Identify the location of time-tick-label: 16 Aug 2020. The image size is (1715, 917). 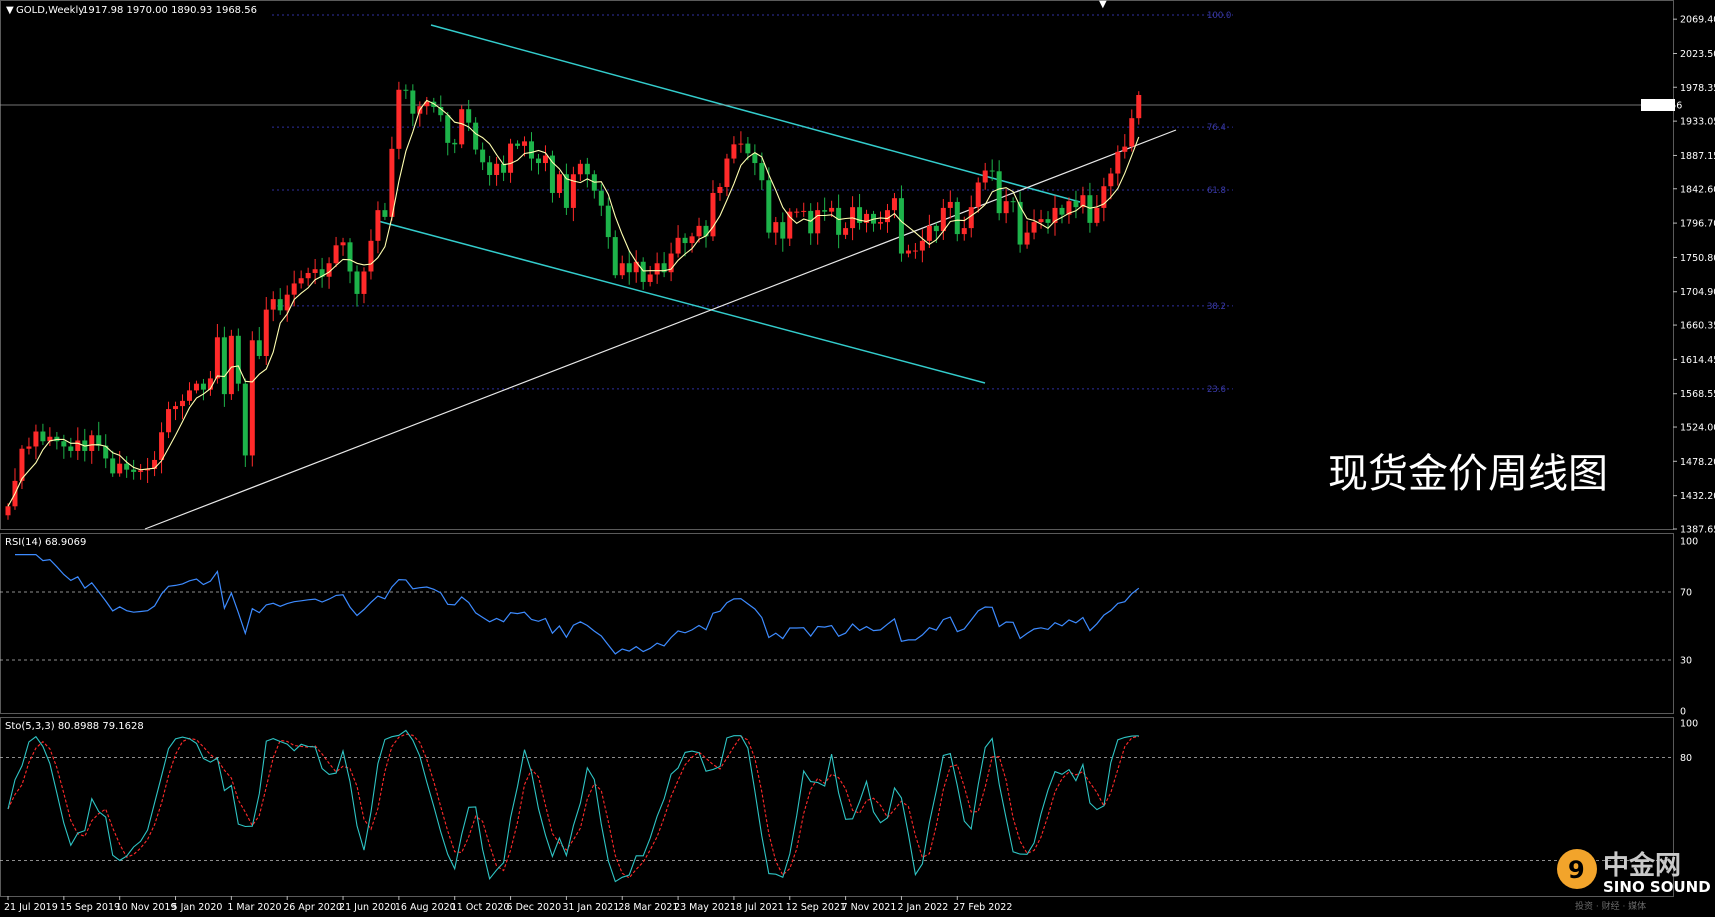
(425, 907).